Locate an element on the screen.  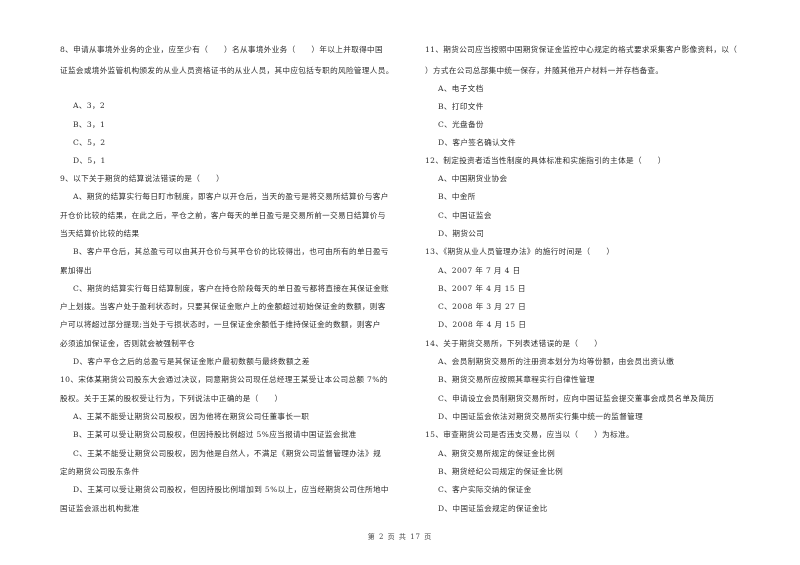
question-stem: 14、关于期货交易所，下列表述错误的是（ ） is located at coordinates (514, 343).